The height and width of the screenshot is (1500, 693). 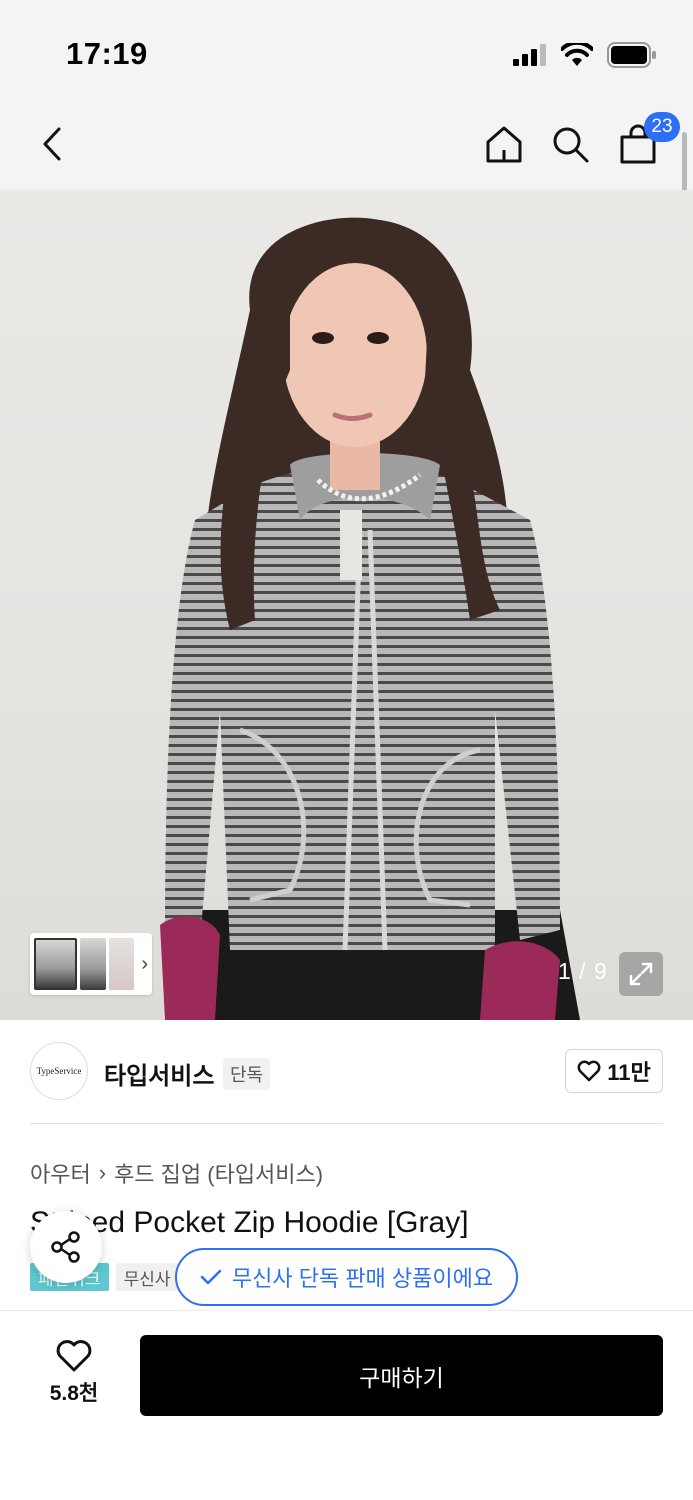 What do you see at coordinates (107, 53) in the screenshot?
I see `status-time: 17:19` at bounding box center [107, 53].